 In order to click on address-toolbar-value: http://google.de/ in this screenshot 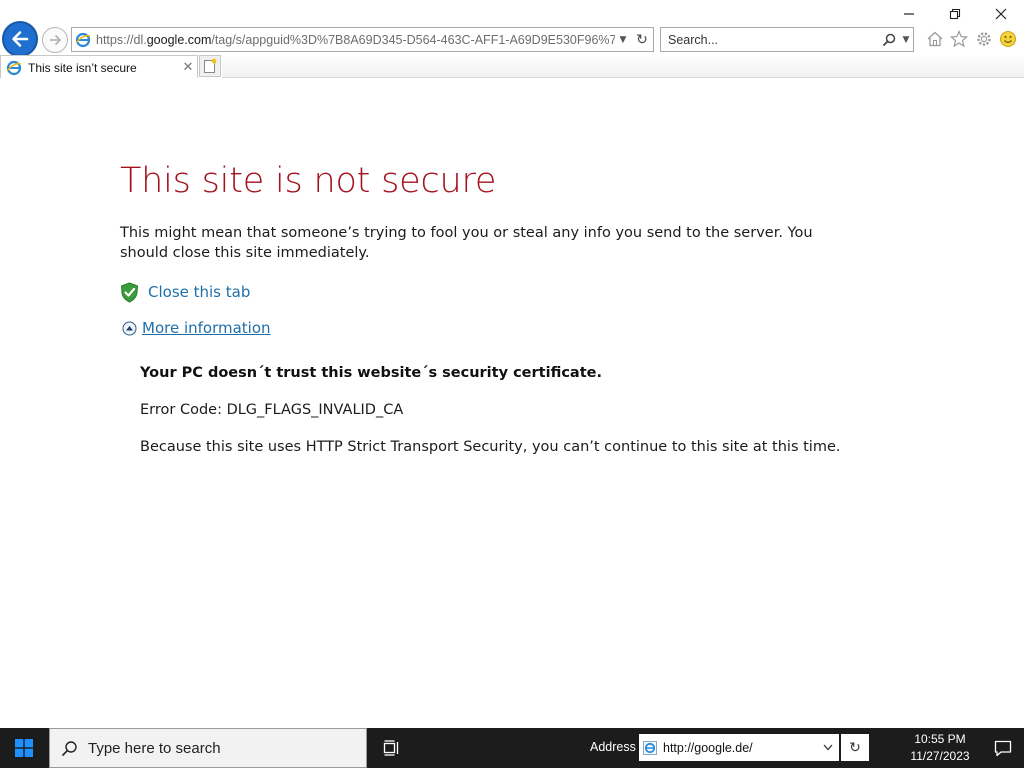, I will do `click(739, 748)`.